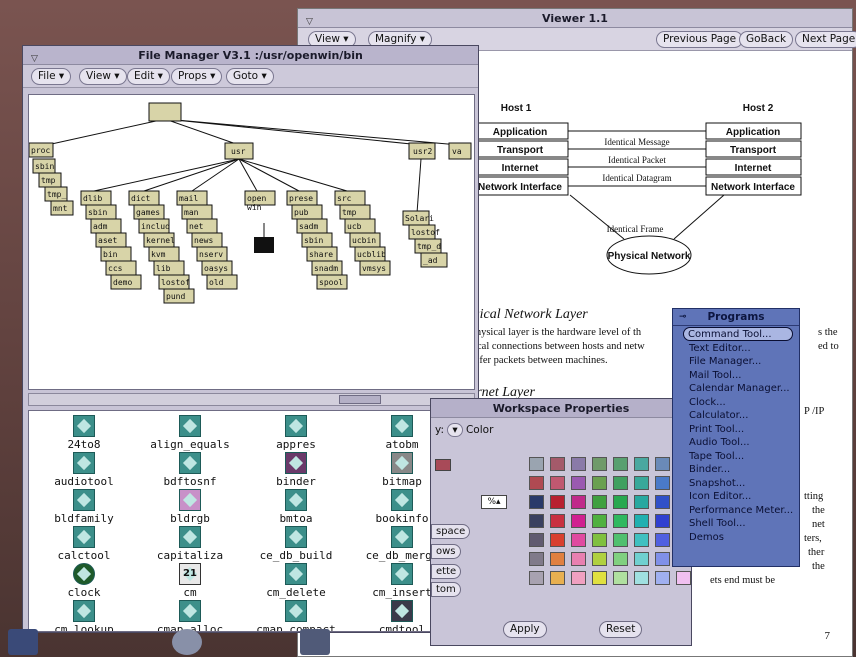 The image size is (856, 657). What do you see at coordinates (766, 39) in the screenshot?
I see `go-back-button: GoBack` at bounding box center [766, 39].